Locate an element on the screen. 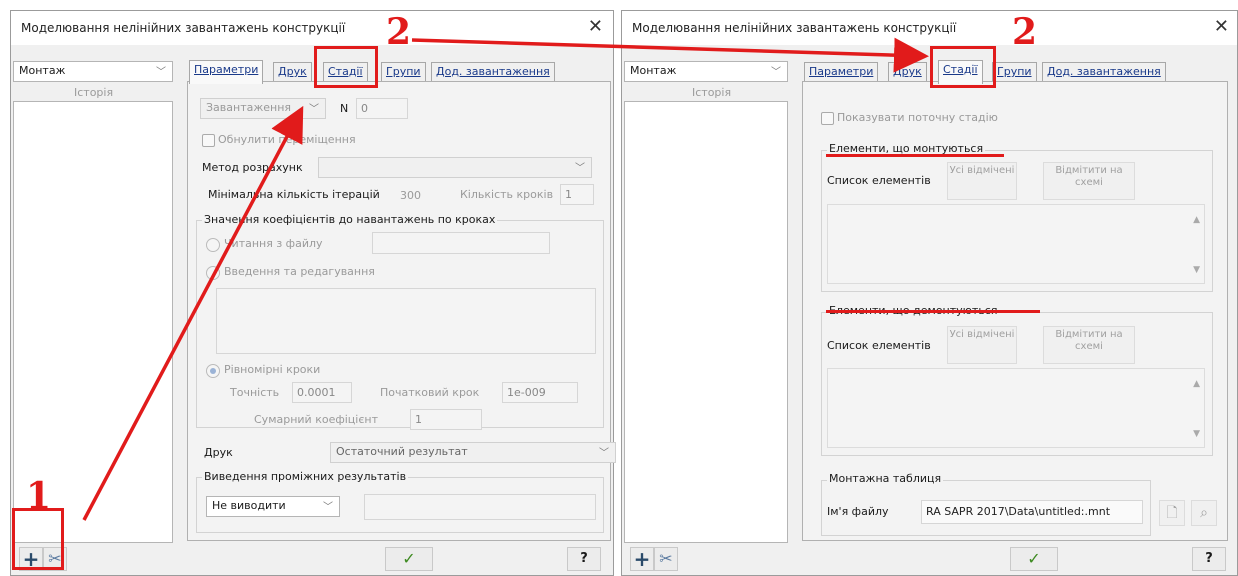  print-combo: Остаточний результат ﹀ is located at coordinates (473, 452).